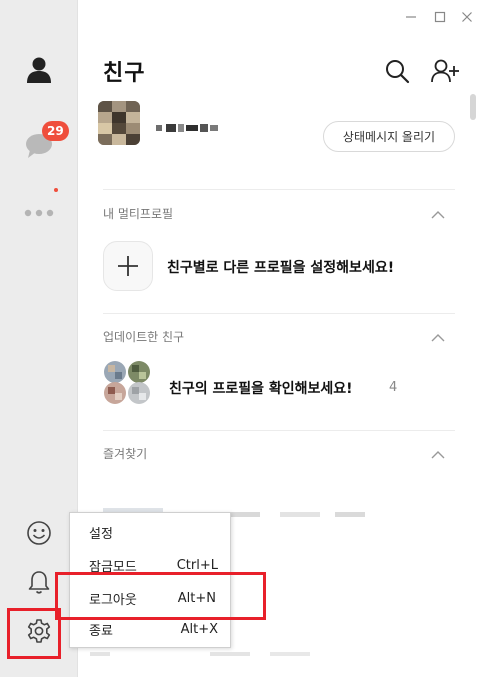 This screenshot has height=677, width=478. What do you see at coordinates (113, 567) in the screenshot?
I see `menu-item-label: 잠금모드` at bounding box center [113, 567].